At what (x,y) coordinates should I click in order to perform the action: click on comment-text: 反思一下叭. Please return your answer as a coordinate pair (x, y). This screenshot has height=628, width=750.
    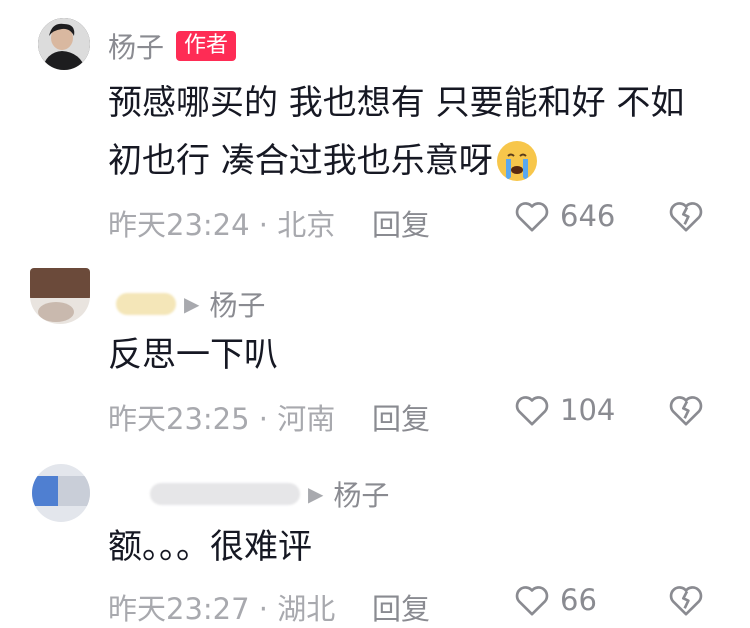
    Looking at the image, I should click on (193, 355).